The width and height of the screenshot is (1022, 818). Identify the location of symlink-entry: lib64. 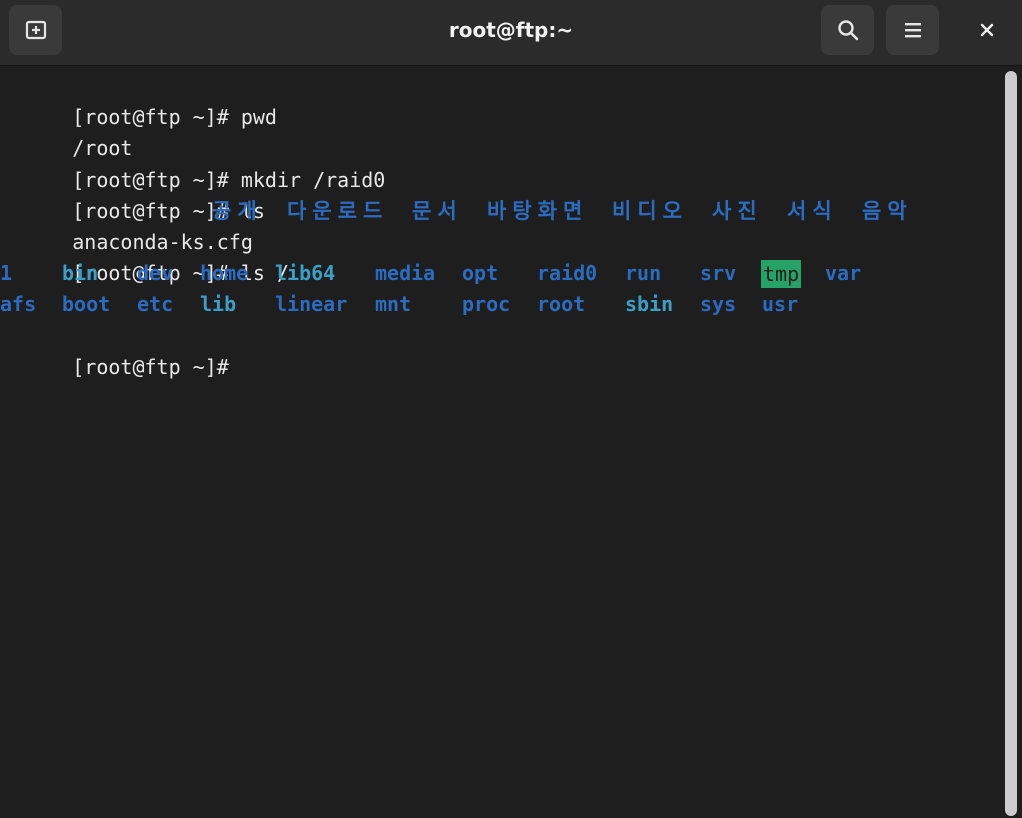
(305, 273).